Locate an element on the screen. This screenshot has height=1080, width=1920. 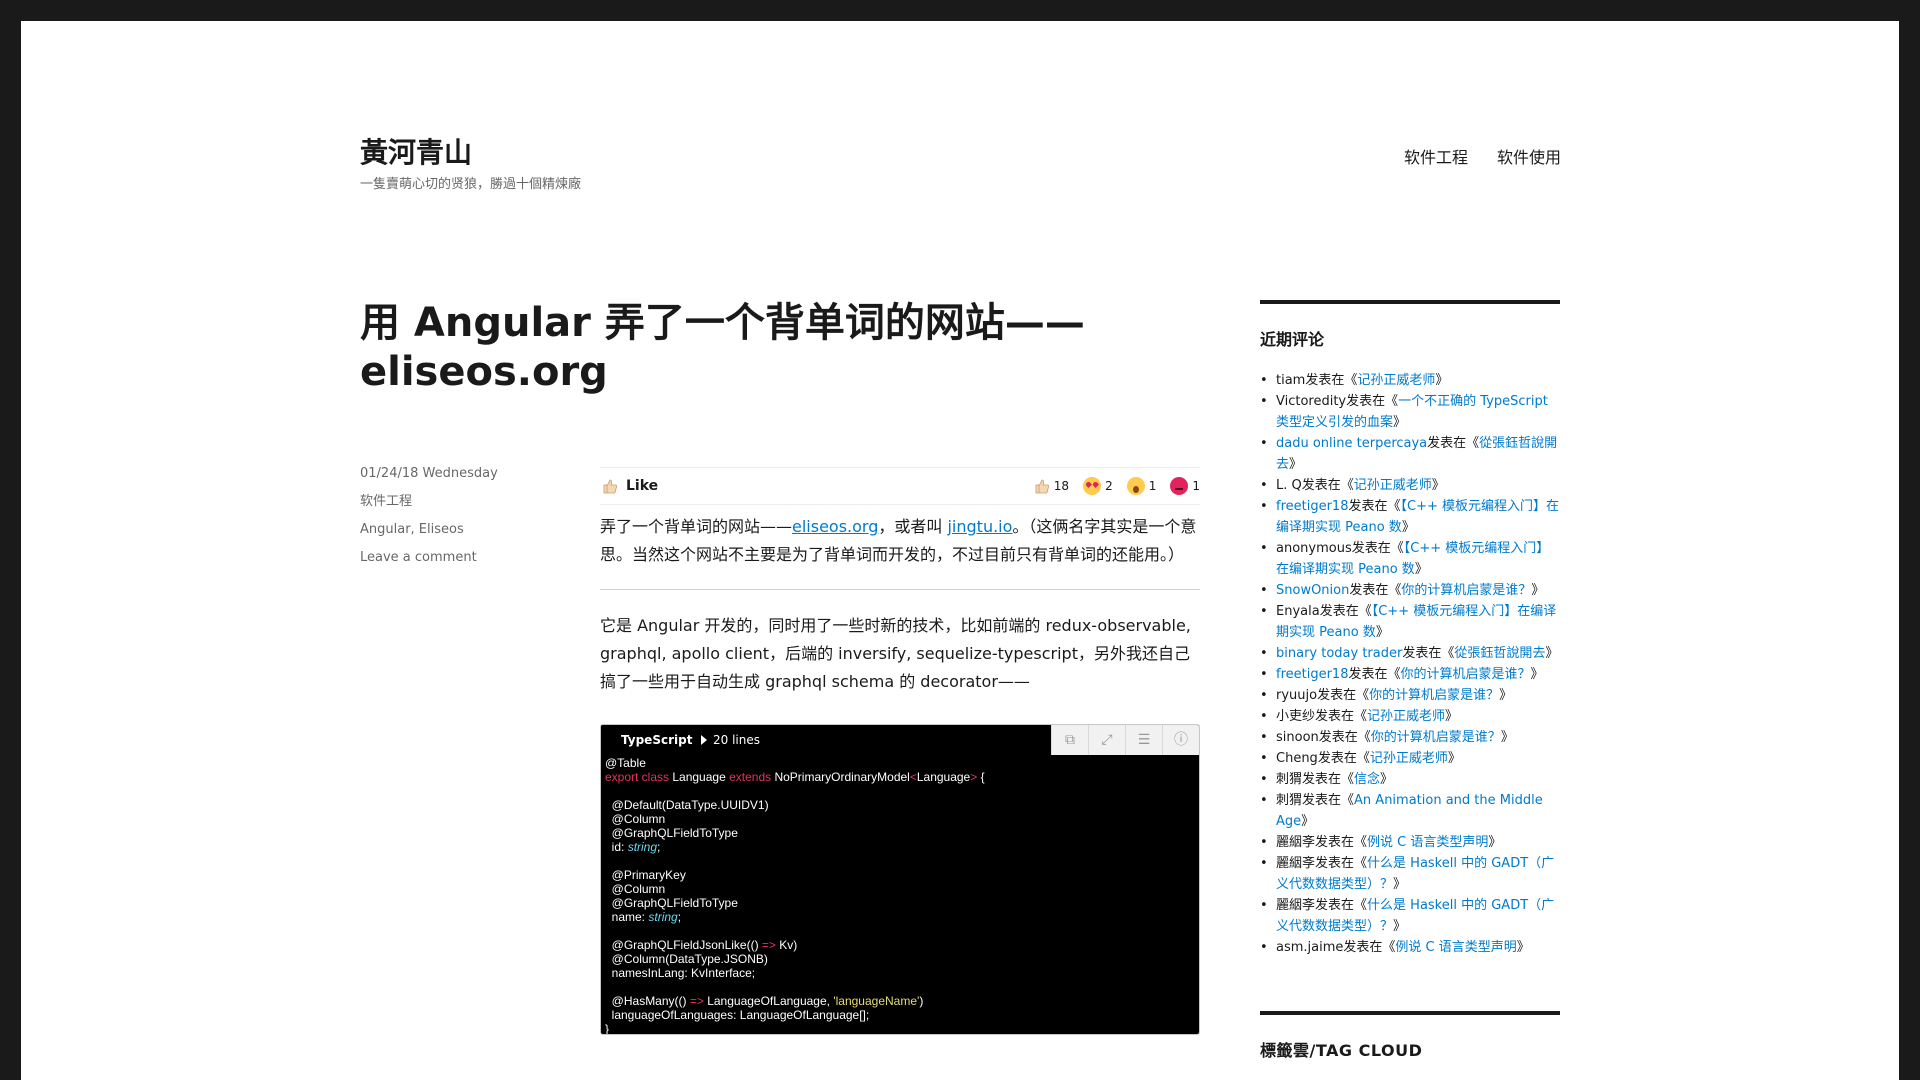
recent-comment-item: sinoon发表在《你的计算机启蒙是谁？》 is located at coordinates (1410, 737).